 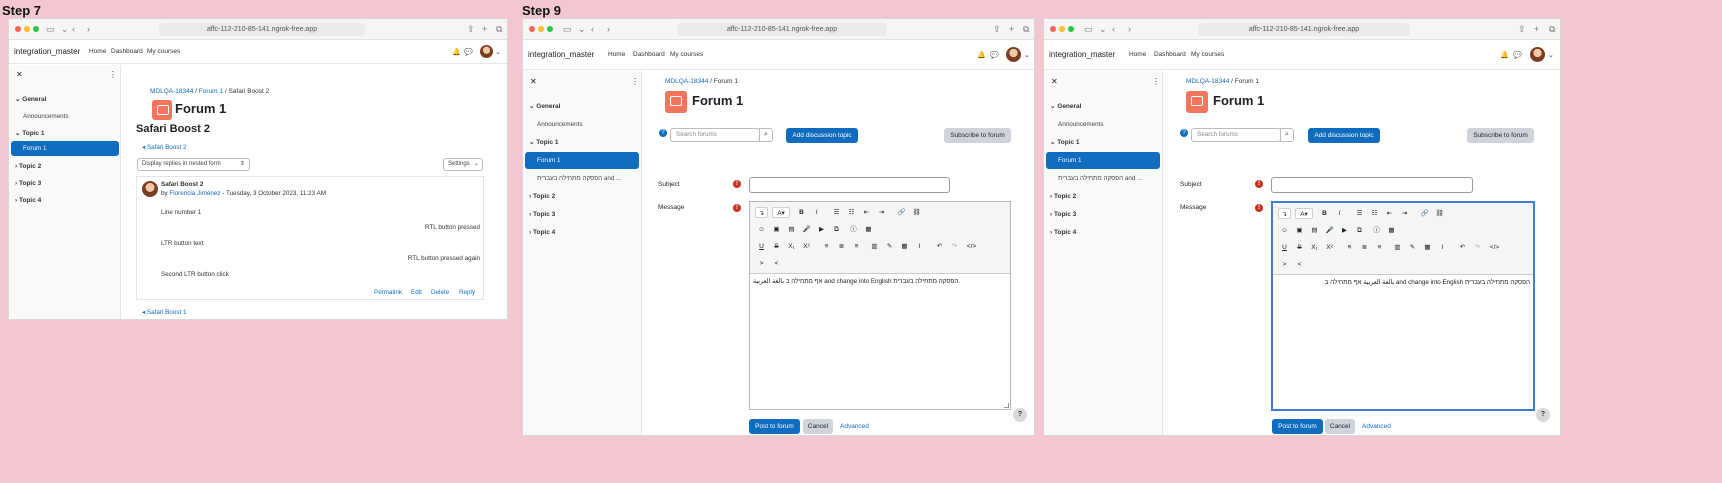 What do you see at coordinates (467, 292) in the screenshot?
I see `reply-link: Reply` at bounding box center [467, 292].